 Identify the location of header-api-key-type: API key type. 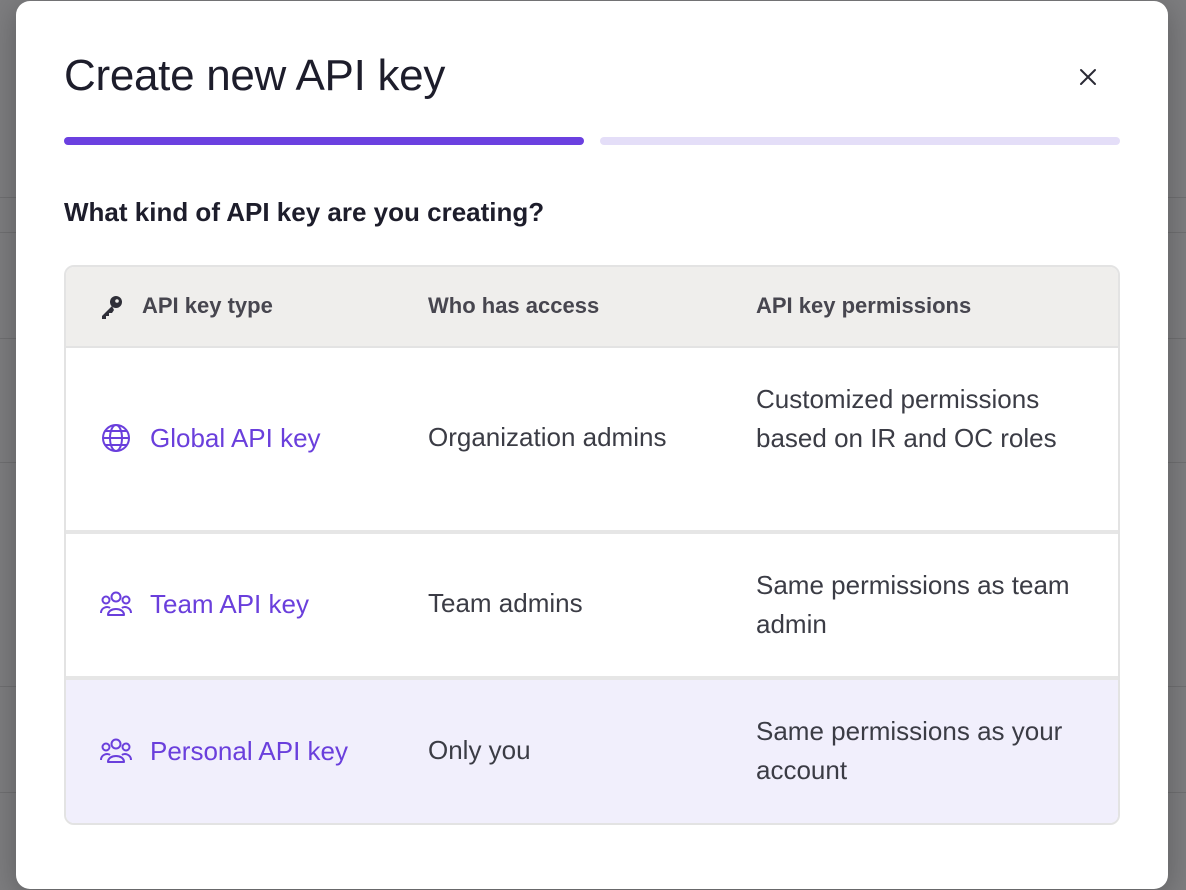
(207, 305).